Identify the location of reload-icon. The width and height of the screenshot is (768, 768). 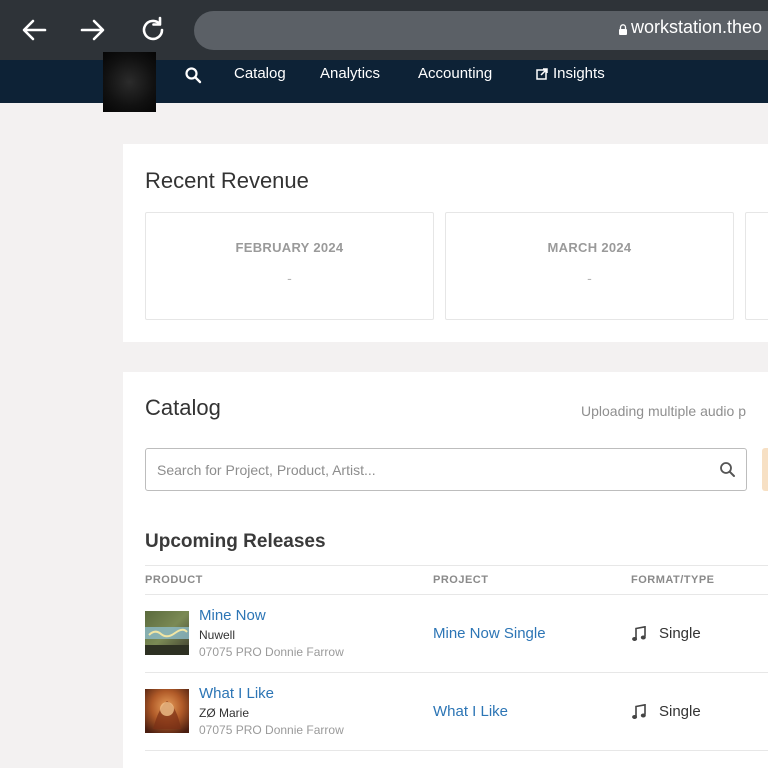
(153, 28).